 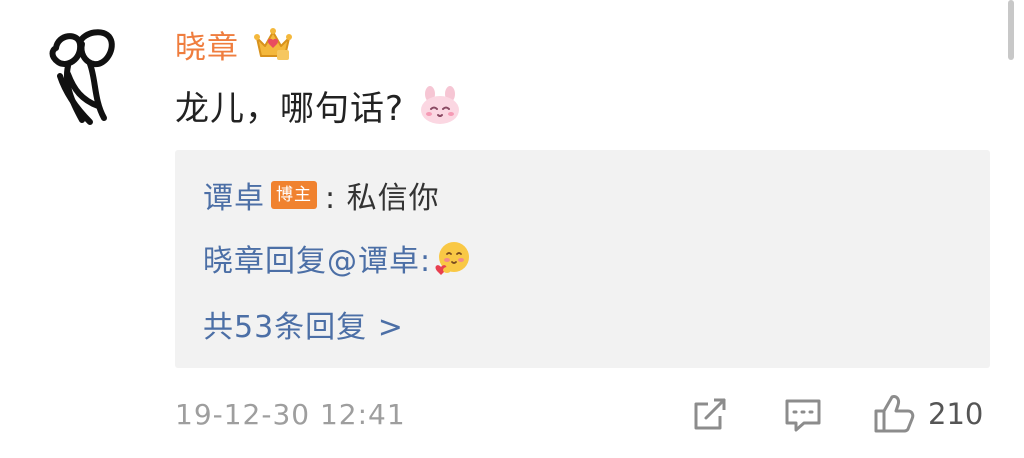 What do you see at coordinates (452, 258) in the screenshot?
I see `hugging-heart-emoji-icon` at bounding box center [452, 258].